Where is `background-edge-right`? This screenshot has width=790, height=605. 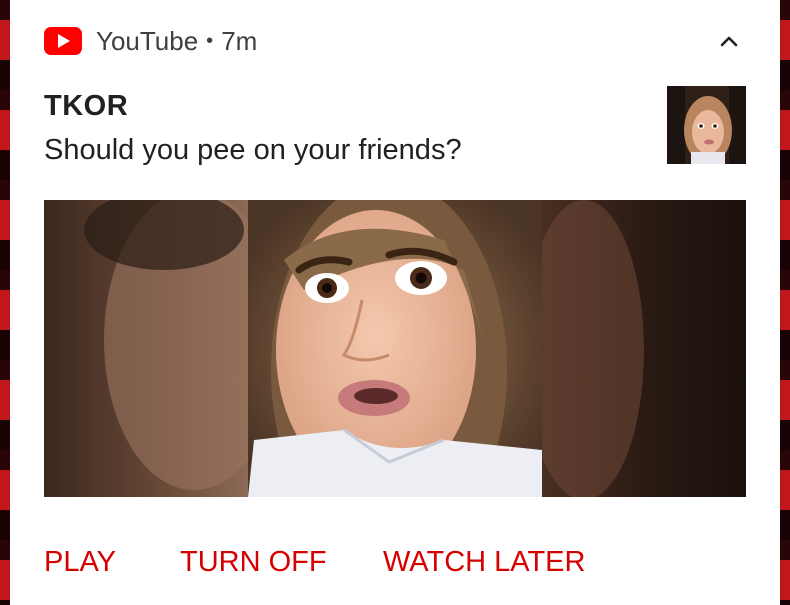 background-edge-right is located at coordinates (785, 302).